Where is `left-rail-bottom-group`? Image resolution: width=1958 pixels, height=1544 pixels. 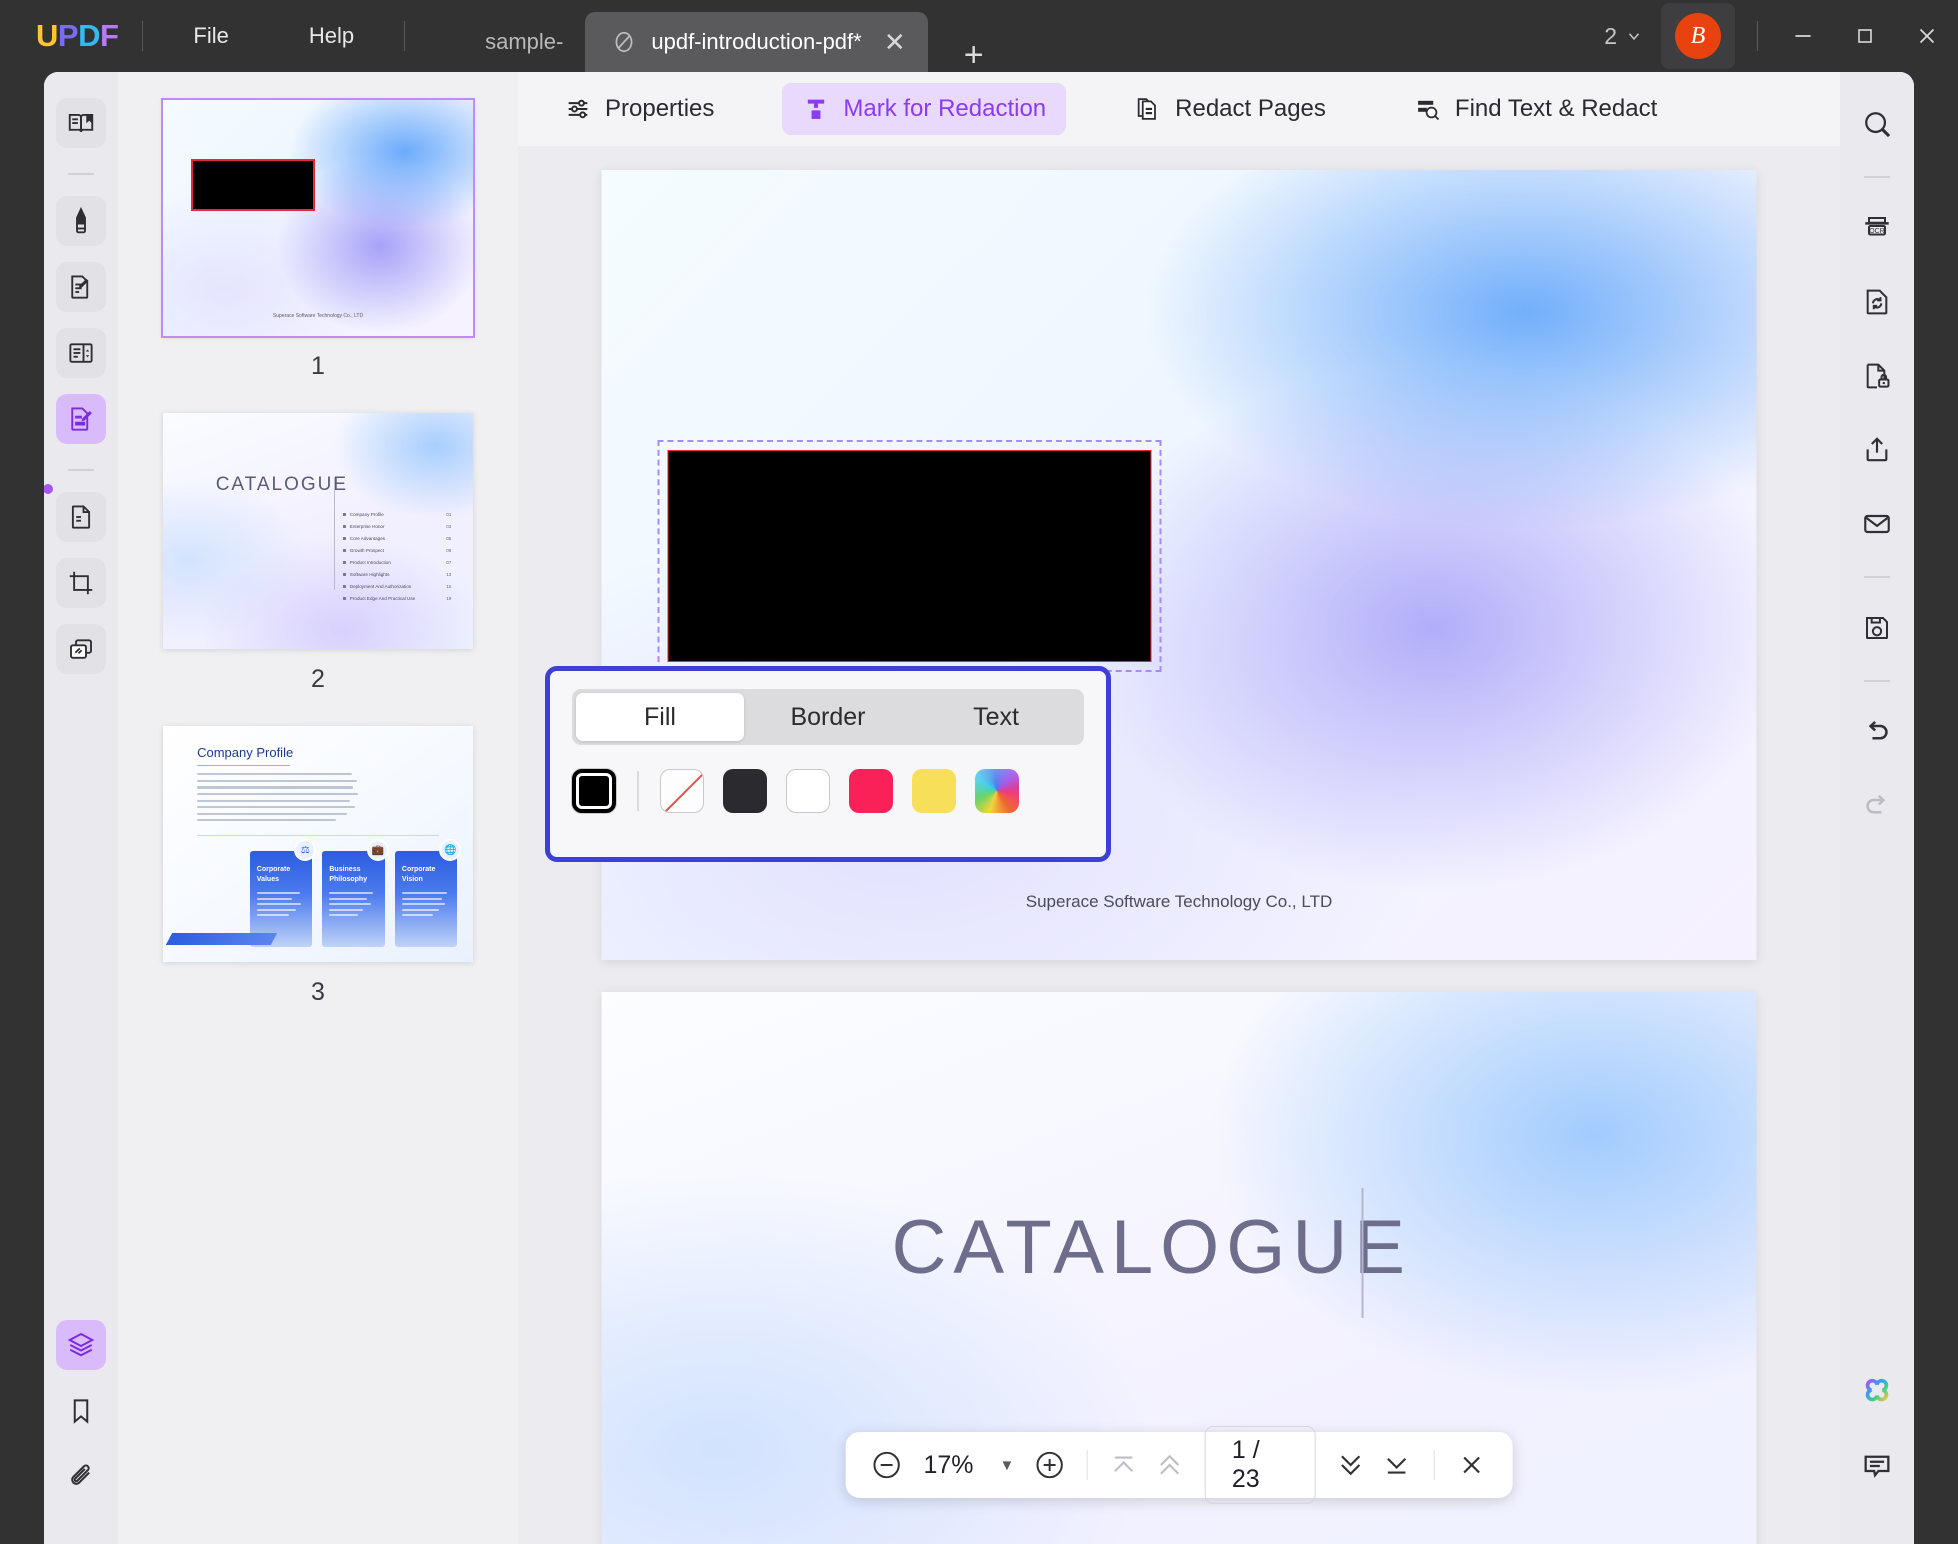 left-rail-bottom-group is located at coordinates (81, 1432).